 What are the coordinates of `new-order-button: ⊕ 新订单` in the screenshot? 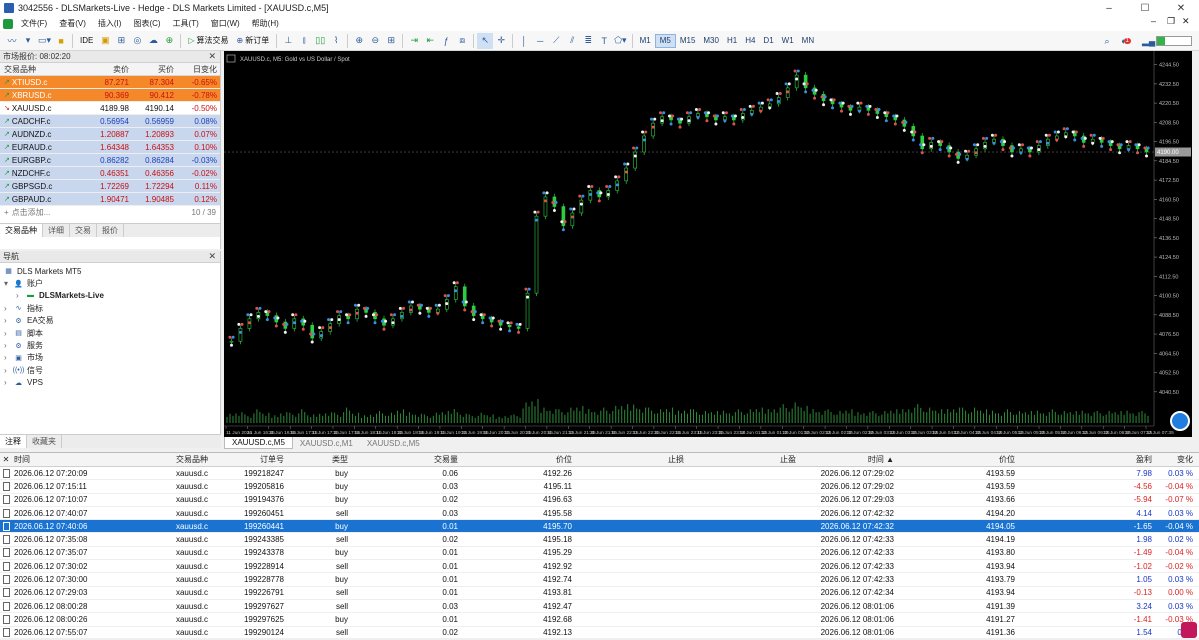 It's located at (253, 41).